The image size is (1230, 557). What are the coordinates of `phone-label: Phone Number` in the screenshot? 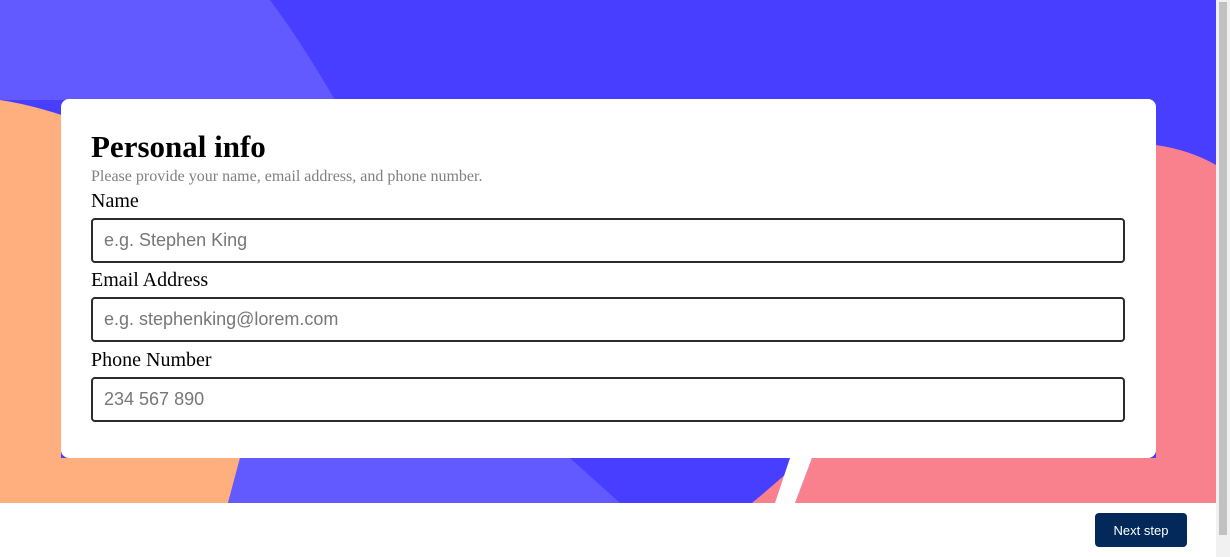 It's located at (151, 360).